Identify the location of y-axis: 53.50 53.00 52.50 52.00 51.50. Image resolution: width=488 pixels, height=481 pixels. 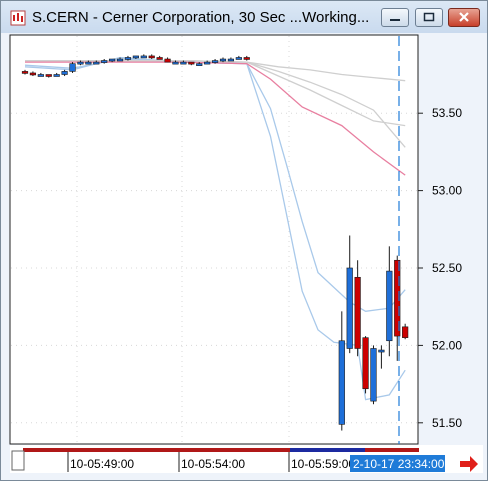
(440, 268).